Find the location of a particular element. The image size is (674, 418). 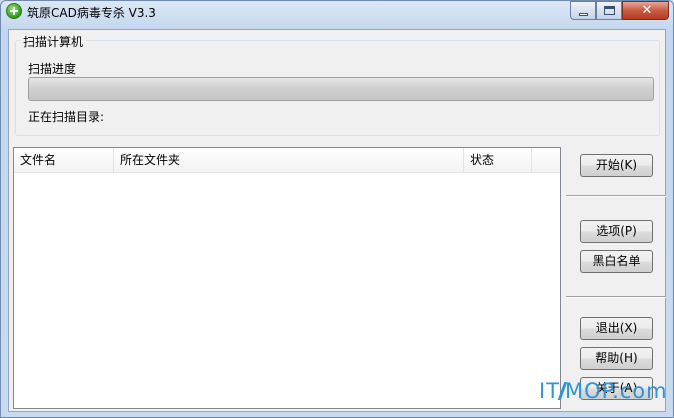

maximize-button is located at coordinates (609, 10).